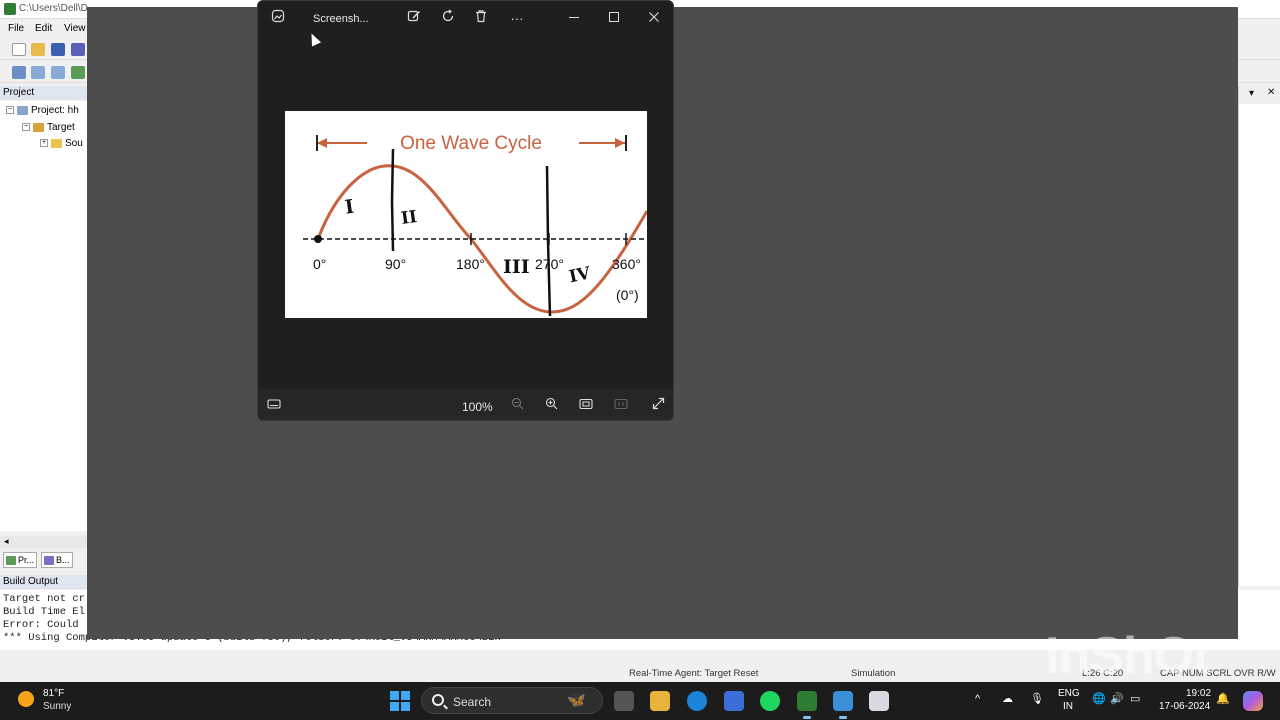 This screenshot has width=1280, height=720. I want to click on angle-label-270: 270°, so click(549, 264).